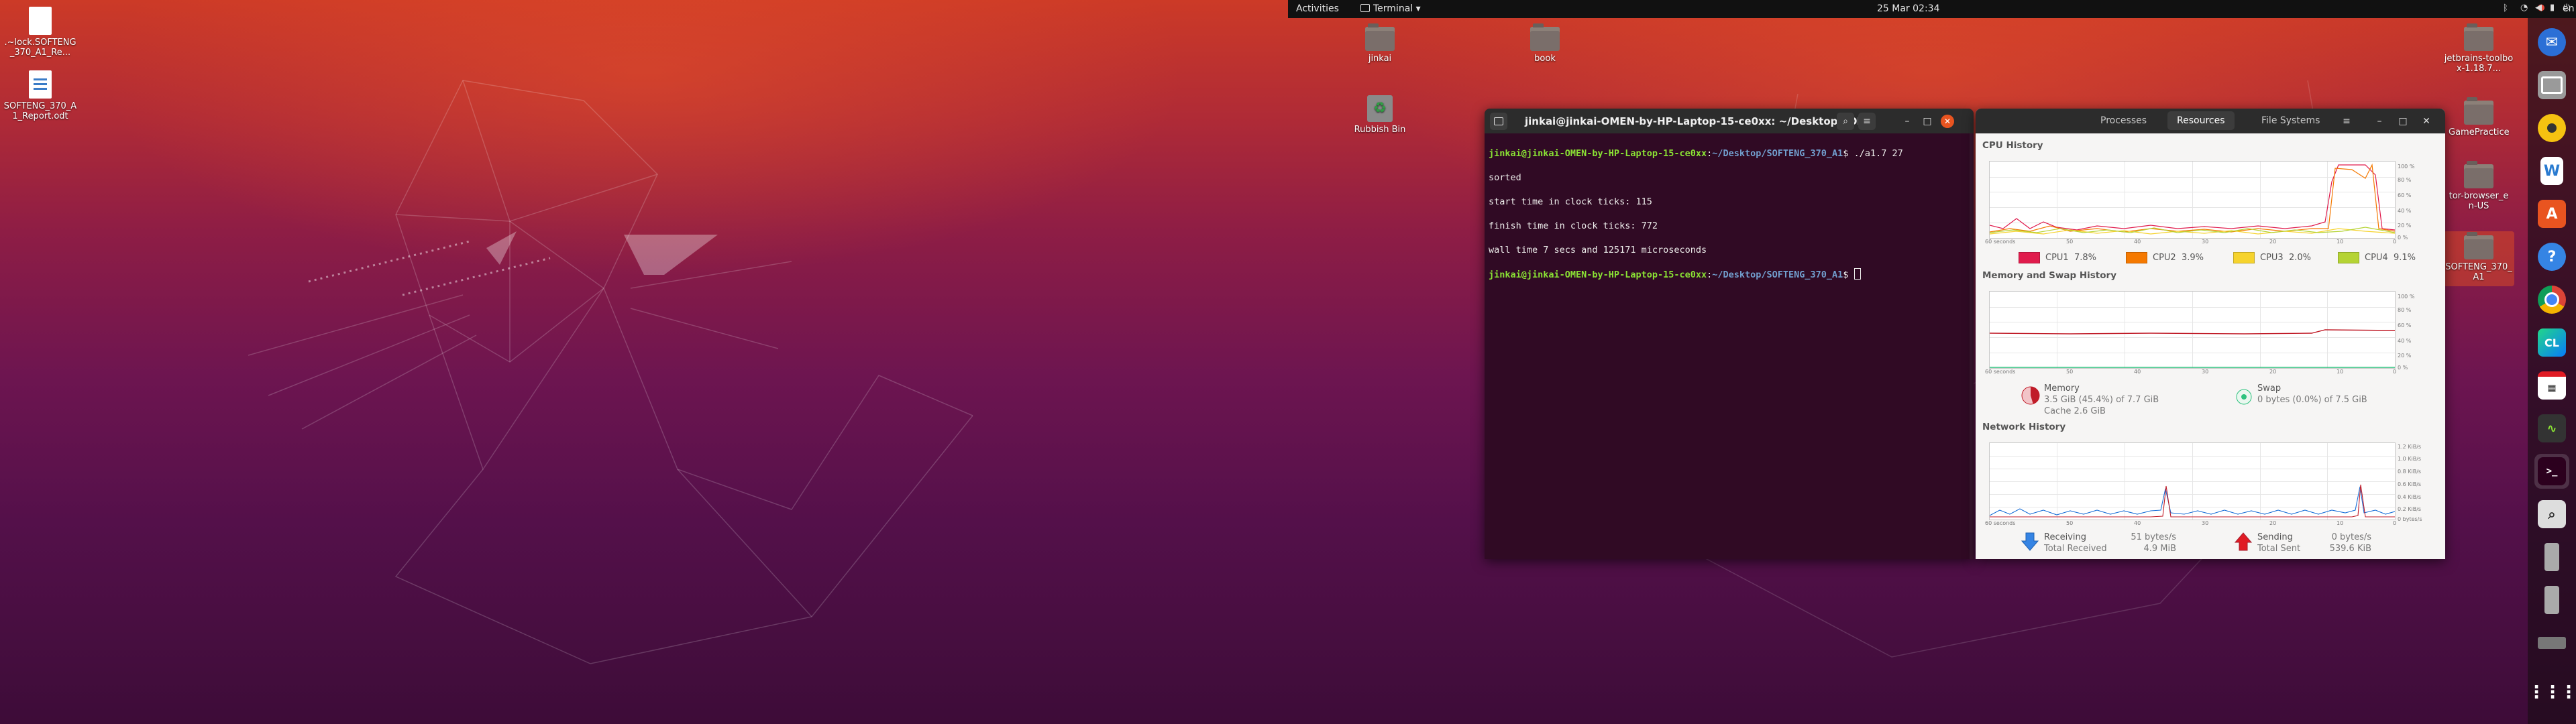  Describe the element at coordinates (1598, 250) in the screenshot. I see `terminal-line: wall time 7 secs and 125171 microseconds` at that location.